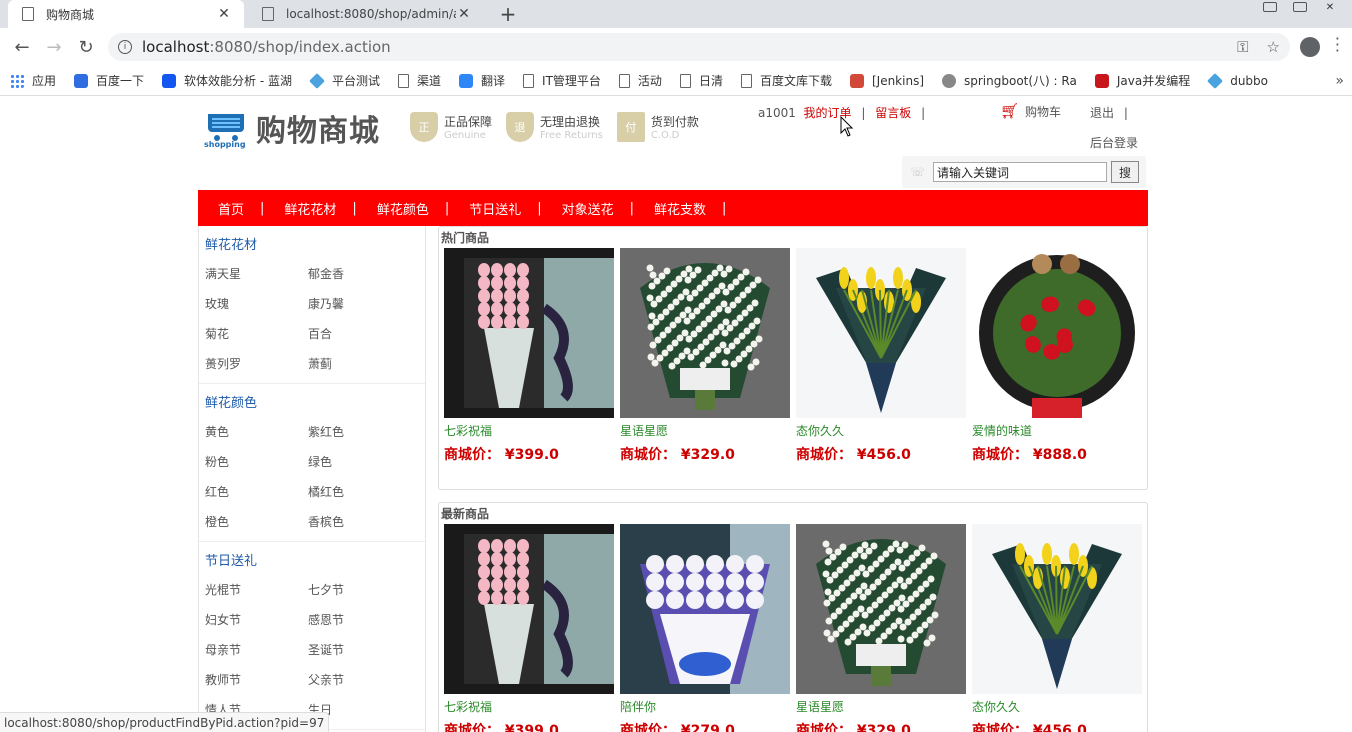 The image size is (1352, 732). Describe the element at coordinates (886, 80) in the screenshot. I see `bookmark-item: [Jenkins]` at that location.